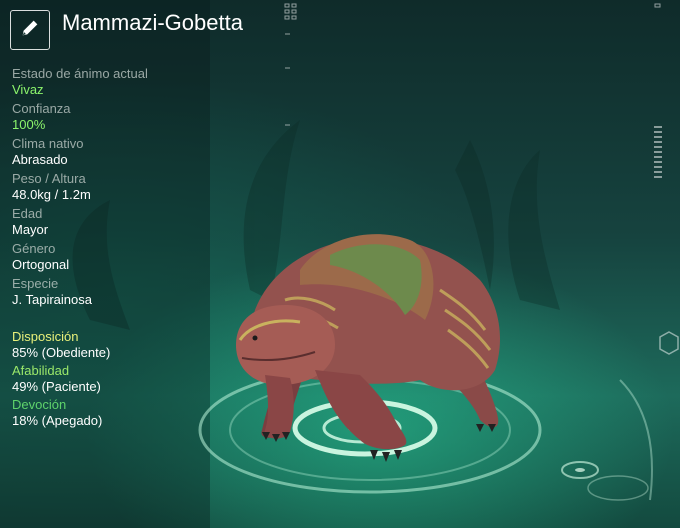 The width and height of the screenshot is (680, 528). What do you see at coordinates (41, 370) in the screenshot?
I see `trait-label: Afabilidad` at bounding box center [41, 370].